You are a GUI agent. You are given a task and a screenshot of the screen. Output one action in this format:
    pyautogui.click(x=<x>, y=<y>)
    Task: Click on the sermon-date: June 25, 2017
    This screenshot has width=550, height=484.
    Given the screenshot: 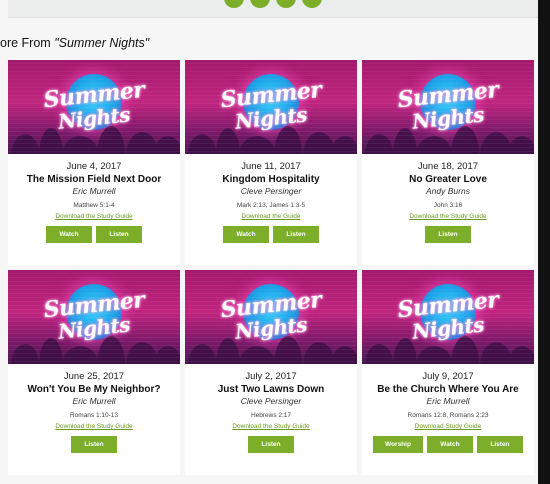 What is the action you would take?
    pyautogui.click(x=94, y=376)
    